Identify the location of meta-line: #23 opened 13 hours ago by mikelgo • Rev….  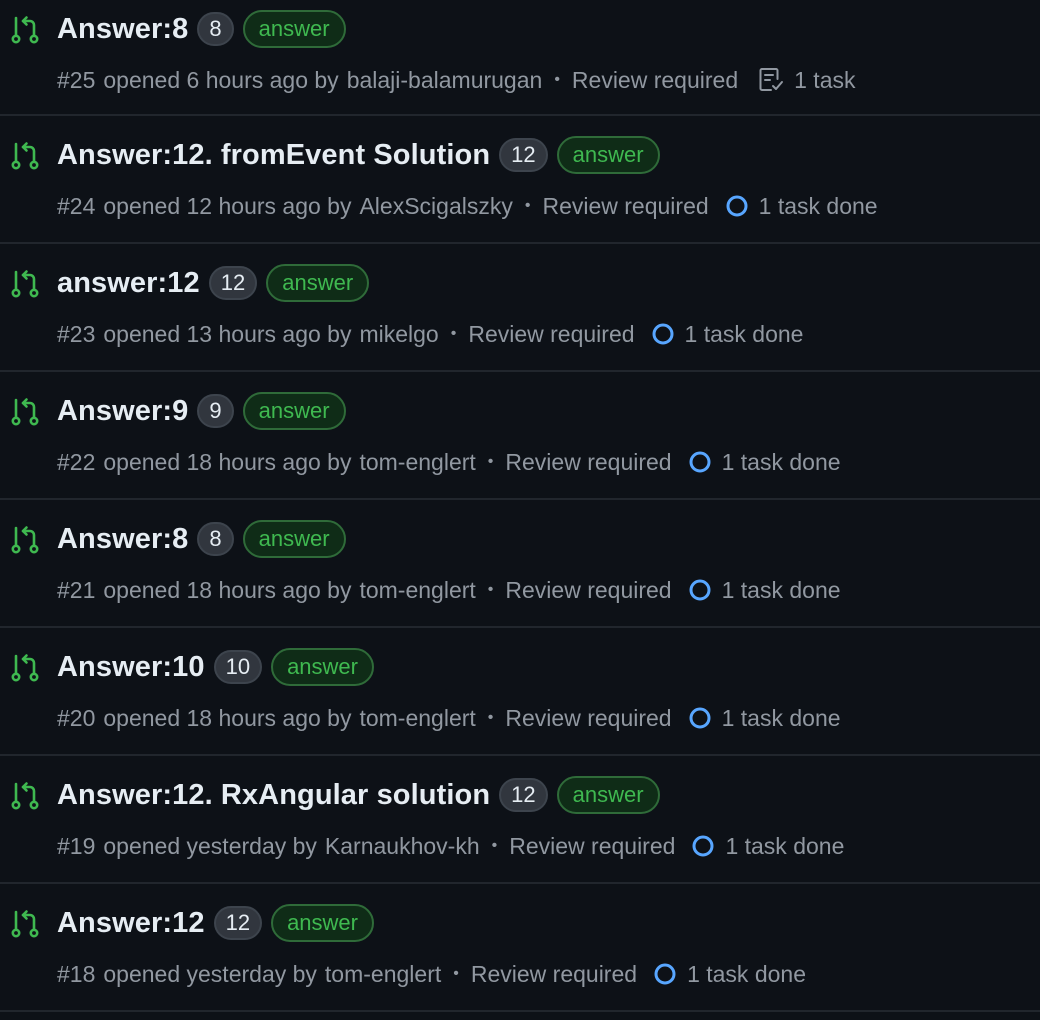
(430, 334).